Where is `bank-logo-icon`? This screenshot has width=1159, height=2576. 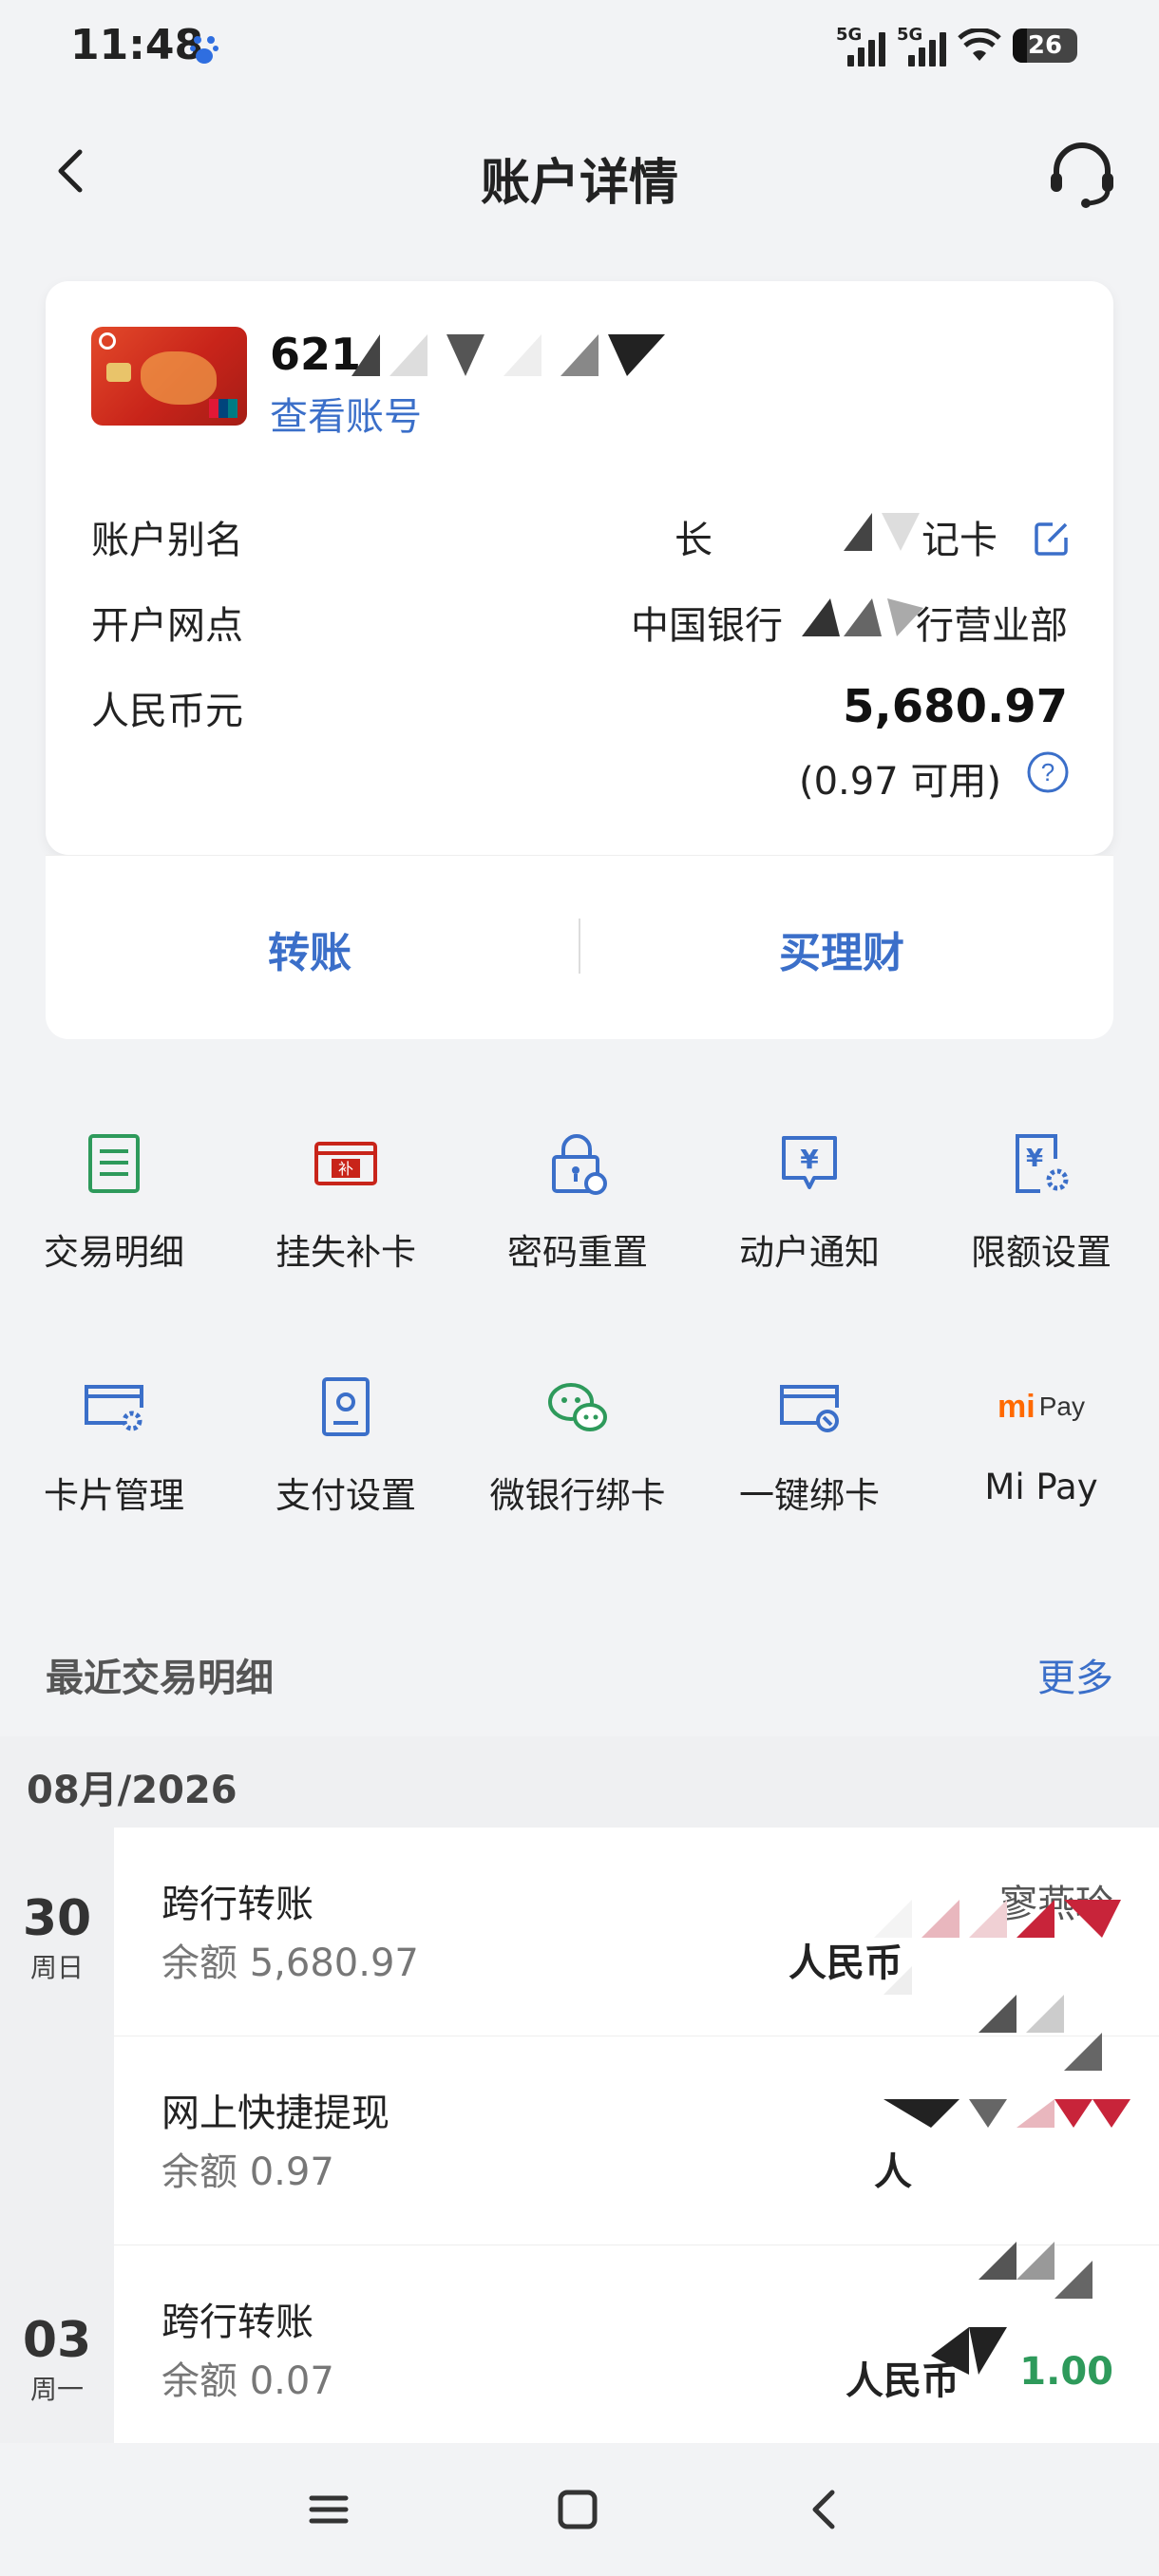 bank-logo-icon is located at coordinates (107, 341).